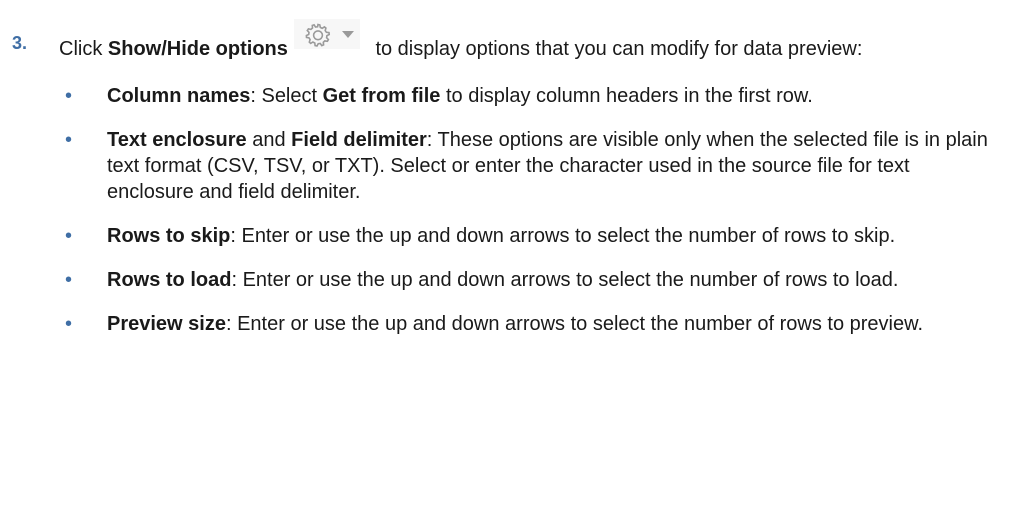 Image resolution: width=1016 pixels, height=518 pixels. Describe the element at coordinates (381, 96) in the screenshot. I see `option-term-secondary: Get from file` at that location.